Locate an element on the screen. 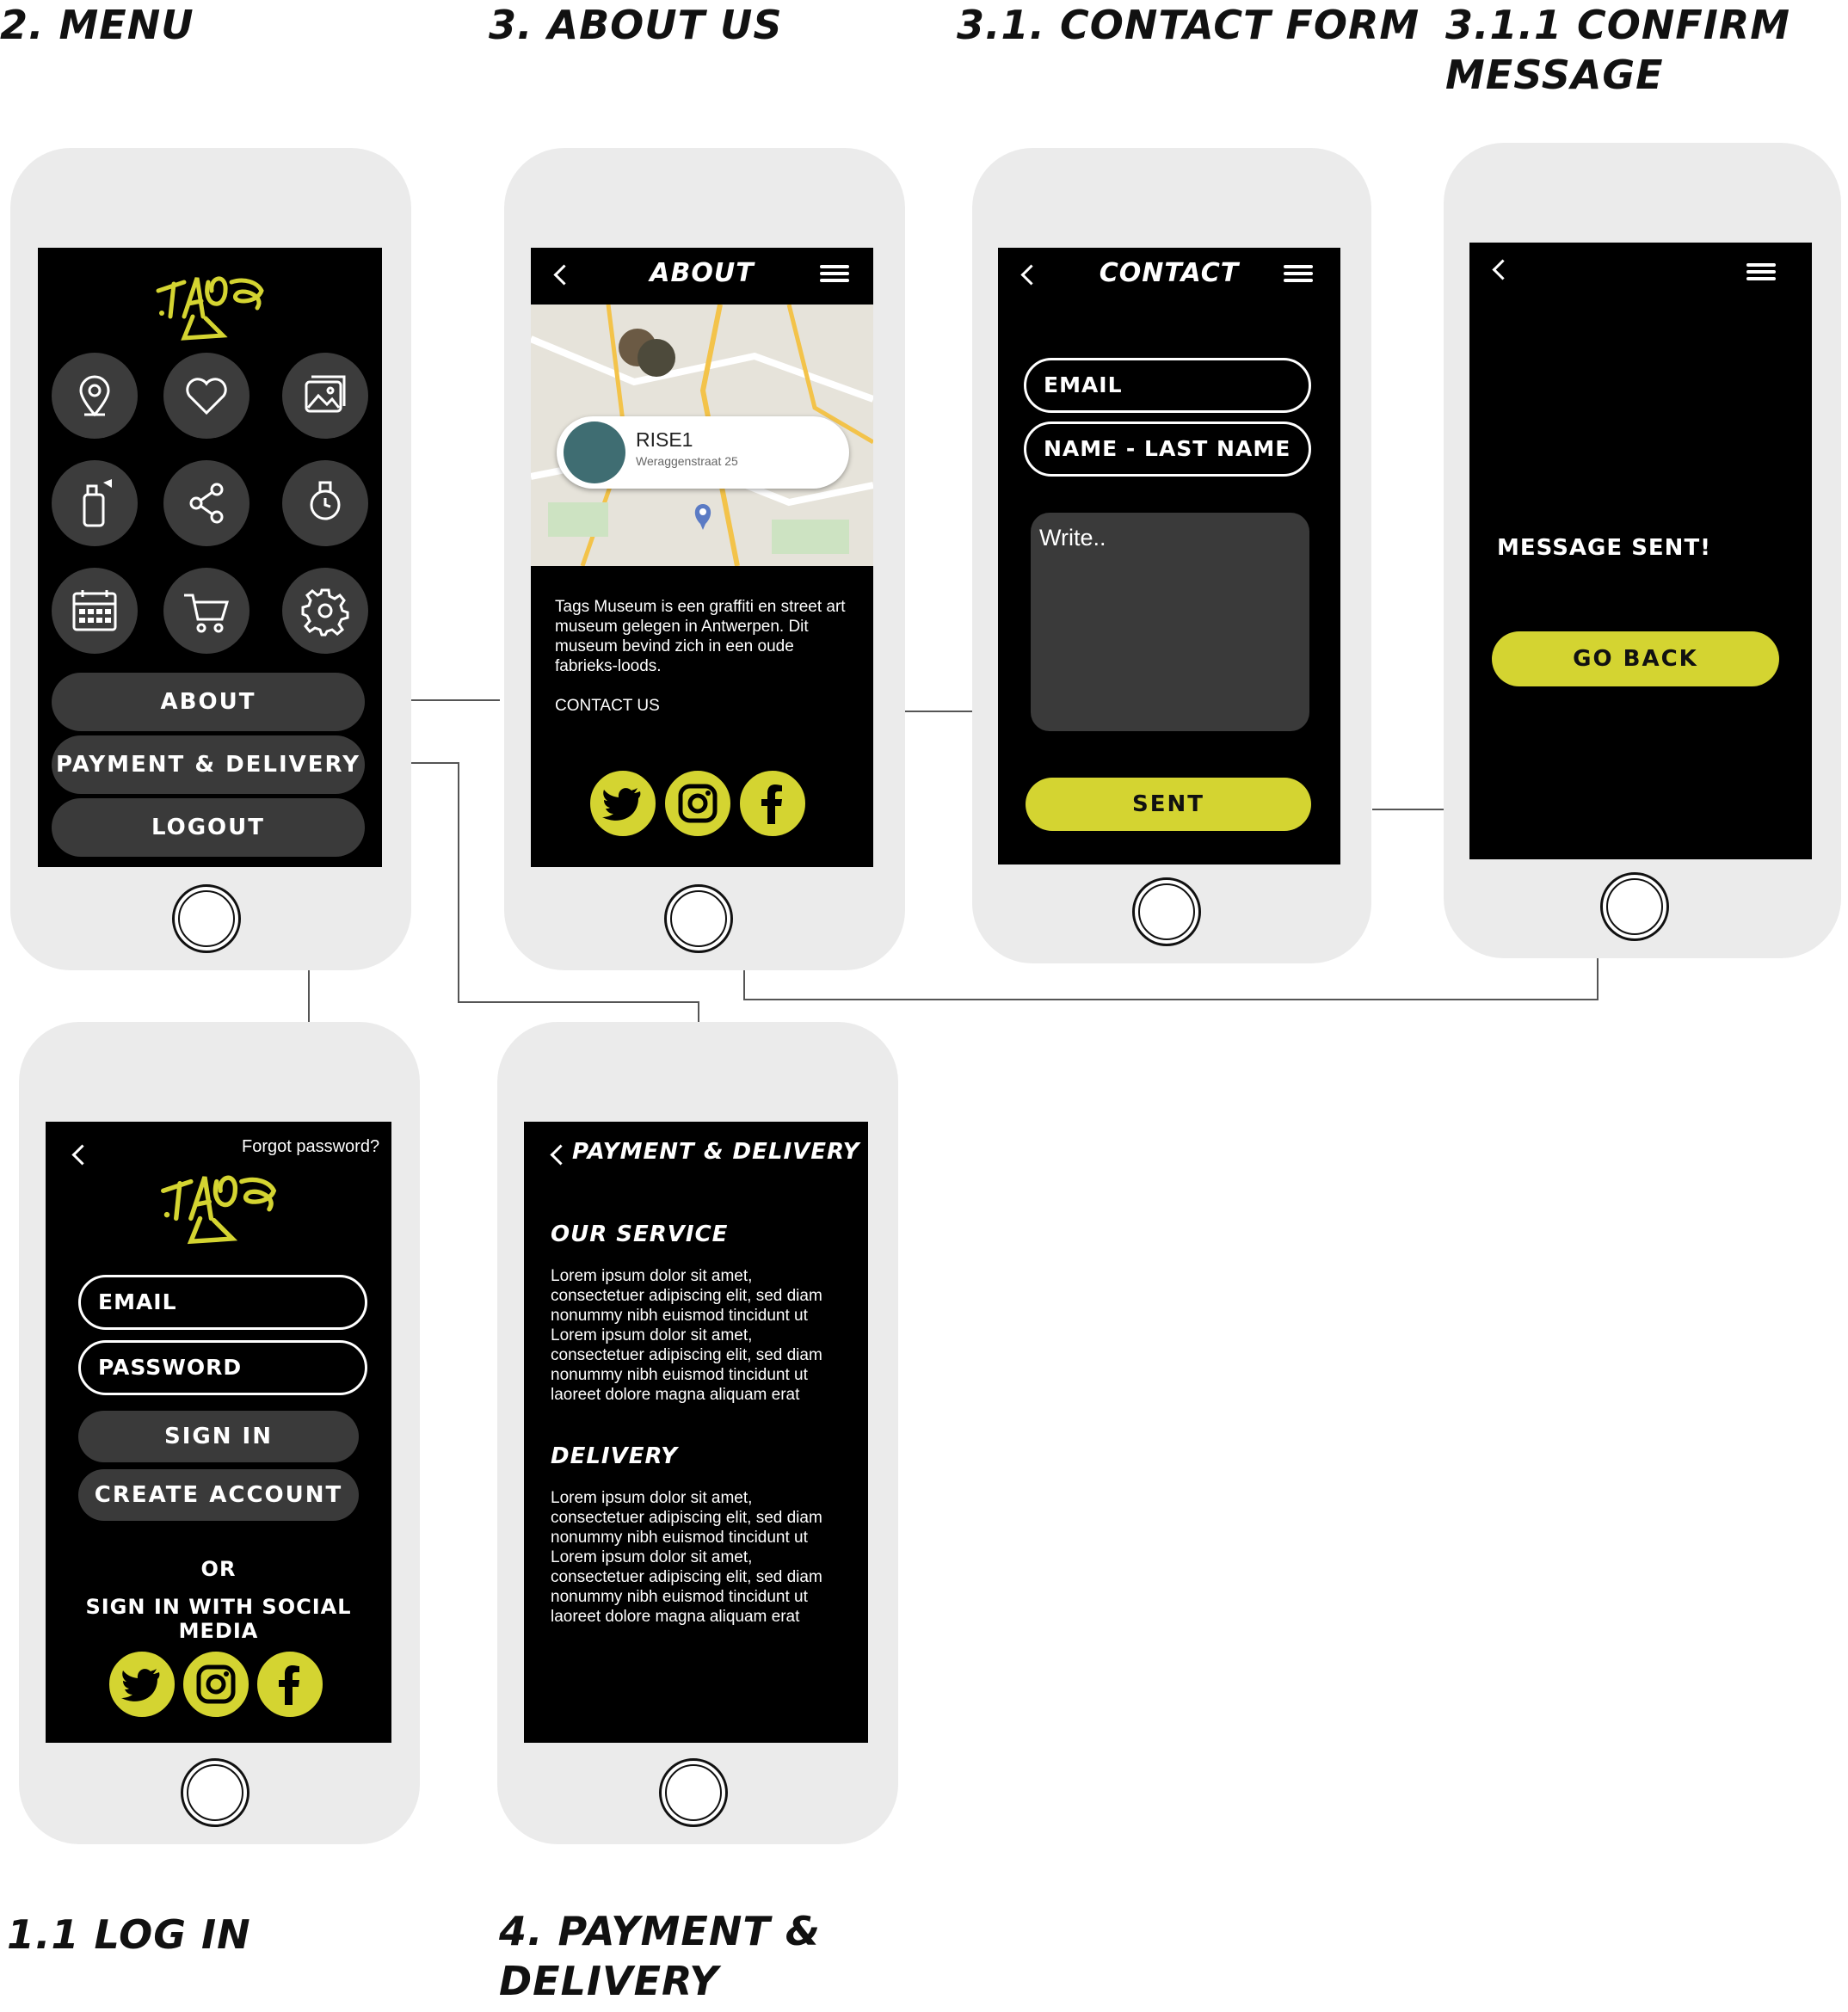 The image size is (1848, 2012). connector-contact-confirm is located at coordinates (1409, 809).